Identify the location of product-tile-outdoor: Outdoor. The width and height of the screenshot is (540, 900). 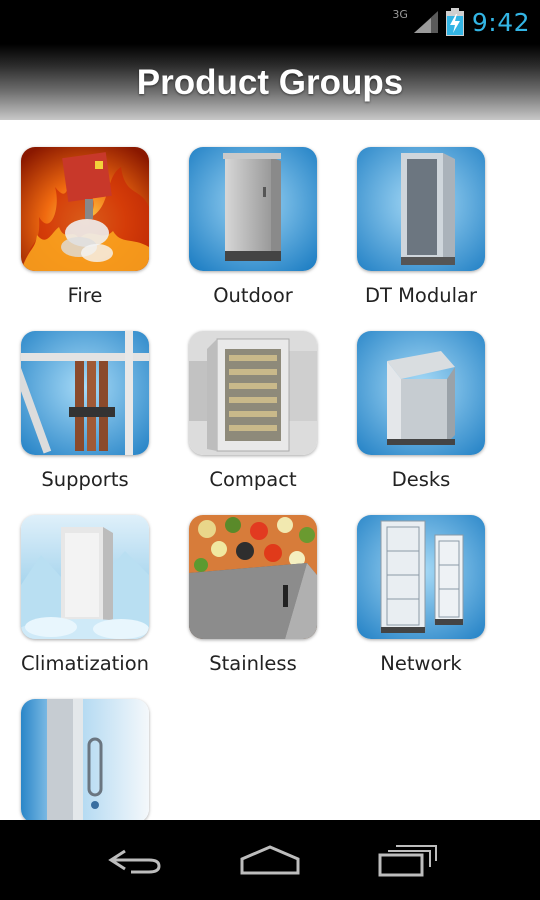
(252, 213).